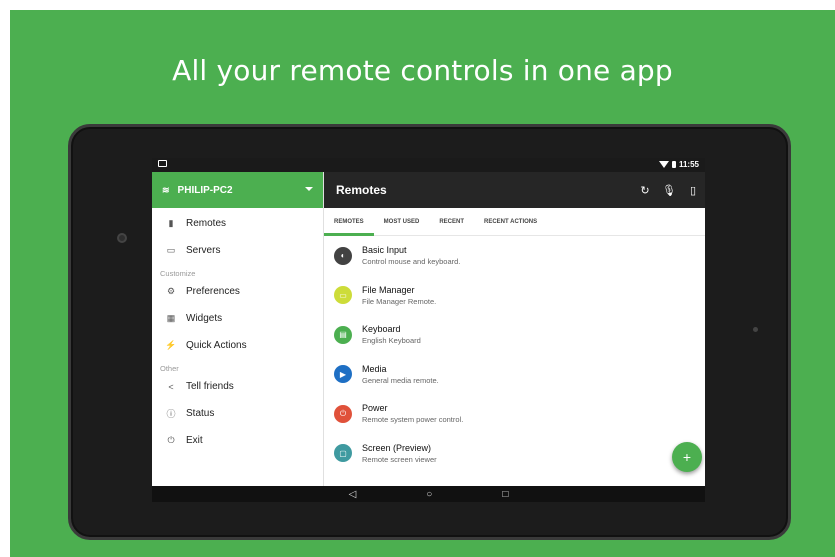 This screenshot has height=557, width=835. I want to click on drawer-item-label: Quick Actions, so click(216, 345).